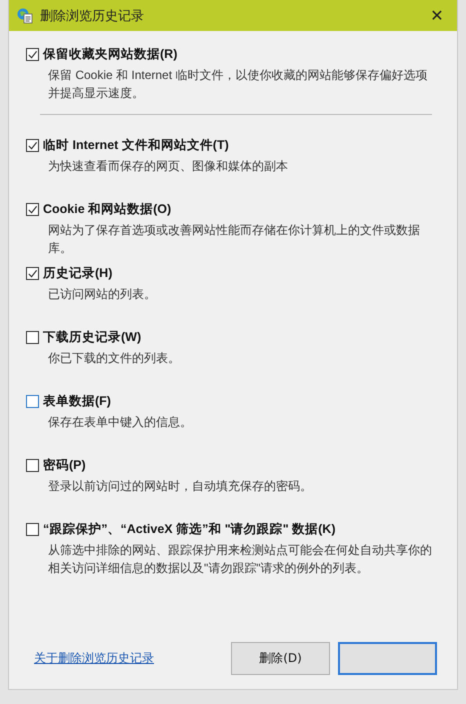 The image size is (466, 704). Describe the element at coordinates (437, 15) in the screenshot. I see `close-button: ✕` at that location.